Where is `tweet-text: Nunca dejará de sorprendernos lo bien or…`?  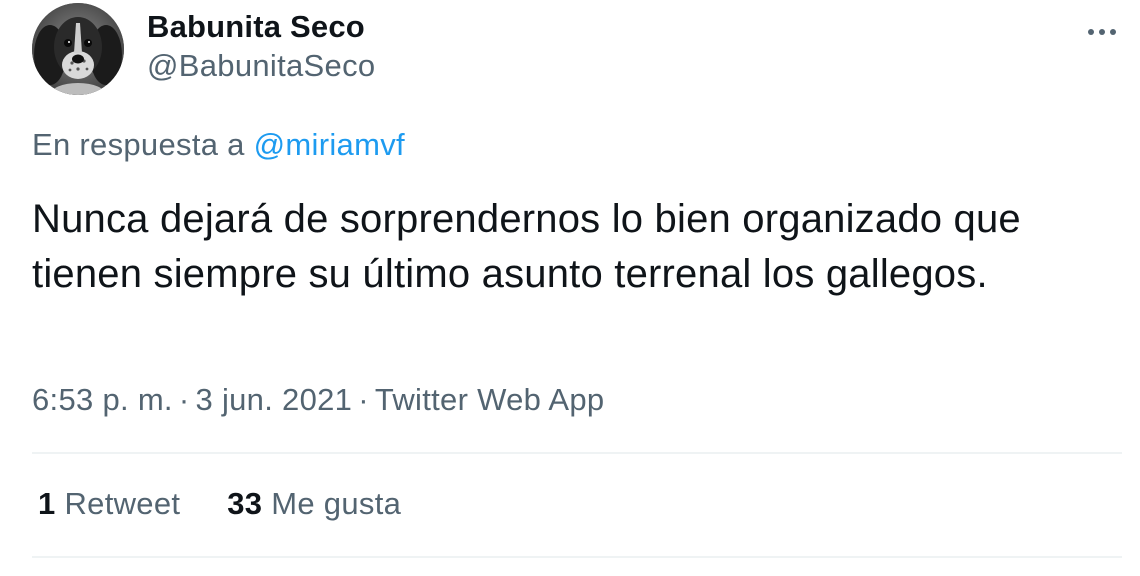 tweet-text: Nunca dejará de sorprendernos lo bien or… is located at coordinates (526, 246).